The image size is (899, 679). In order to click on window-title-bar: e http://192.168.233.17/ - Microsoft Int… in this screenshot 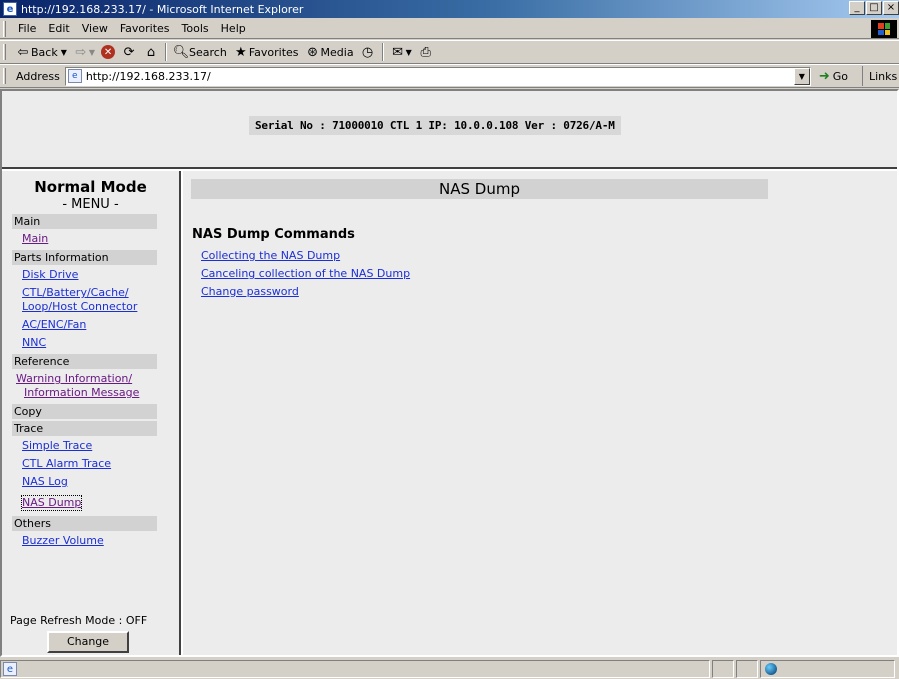, I will do `click(449, 9)`.